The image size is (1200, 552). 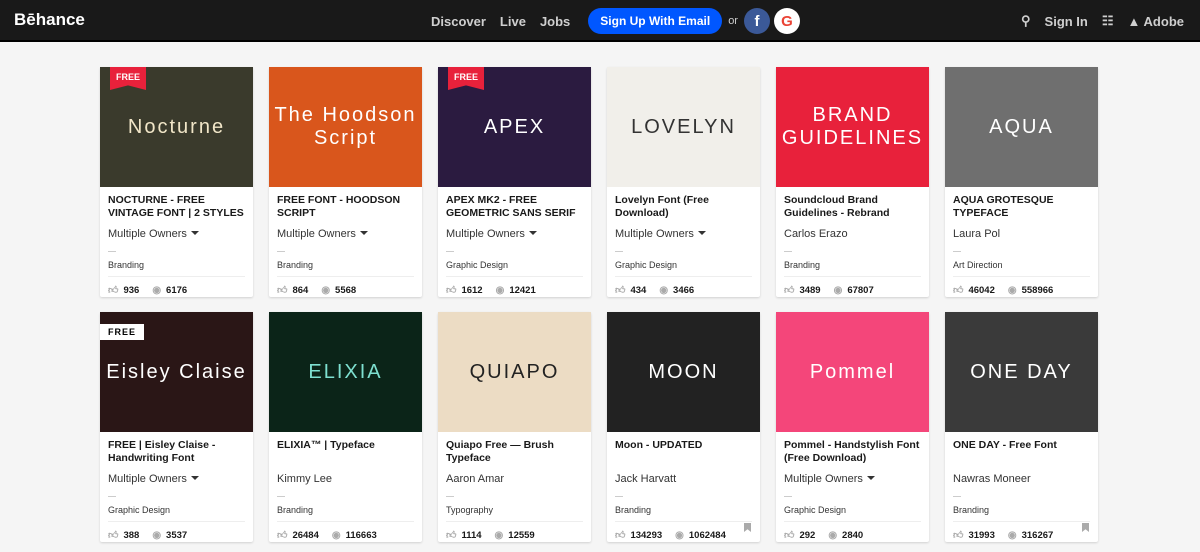 What do you see at coordinates (514, 207) in the screenshot?
I see `project-title: APEX MK2 - FREE GEOMETRIC SANS SERIF` at bounding box center [514, 207].